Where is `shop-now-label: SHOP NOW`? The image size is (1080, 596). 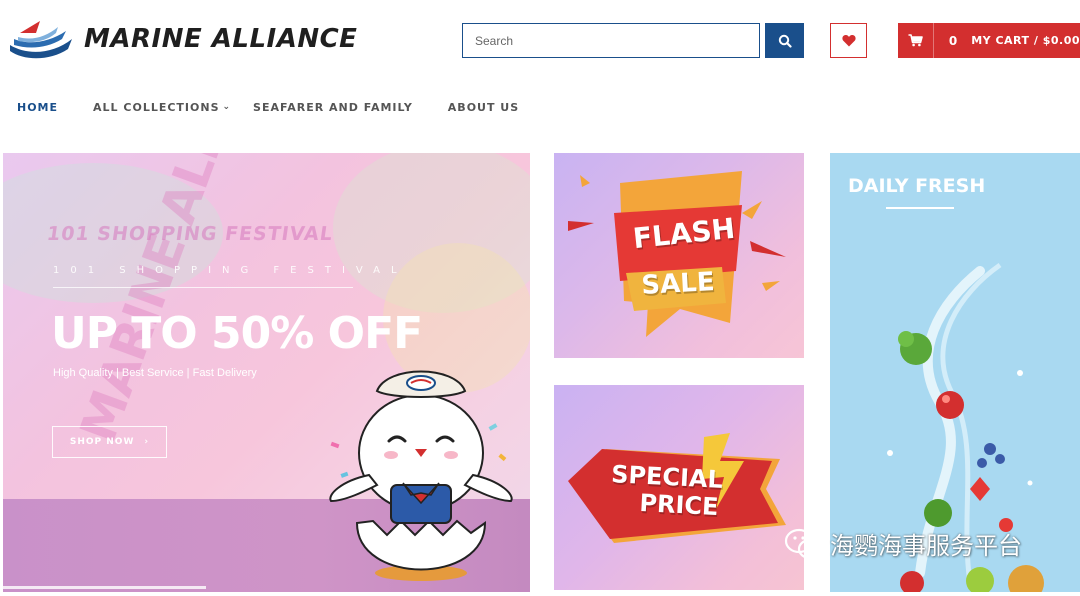
shop-now-label: SHOP NOW is located at coordinates (102, 442).